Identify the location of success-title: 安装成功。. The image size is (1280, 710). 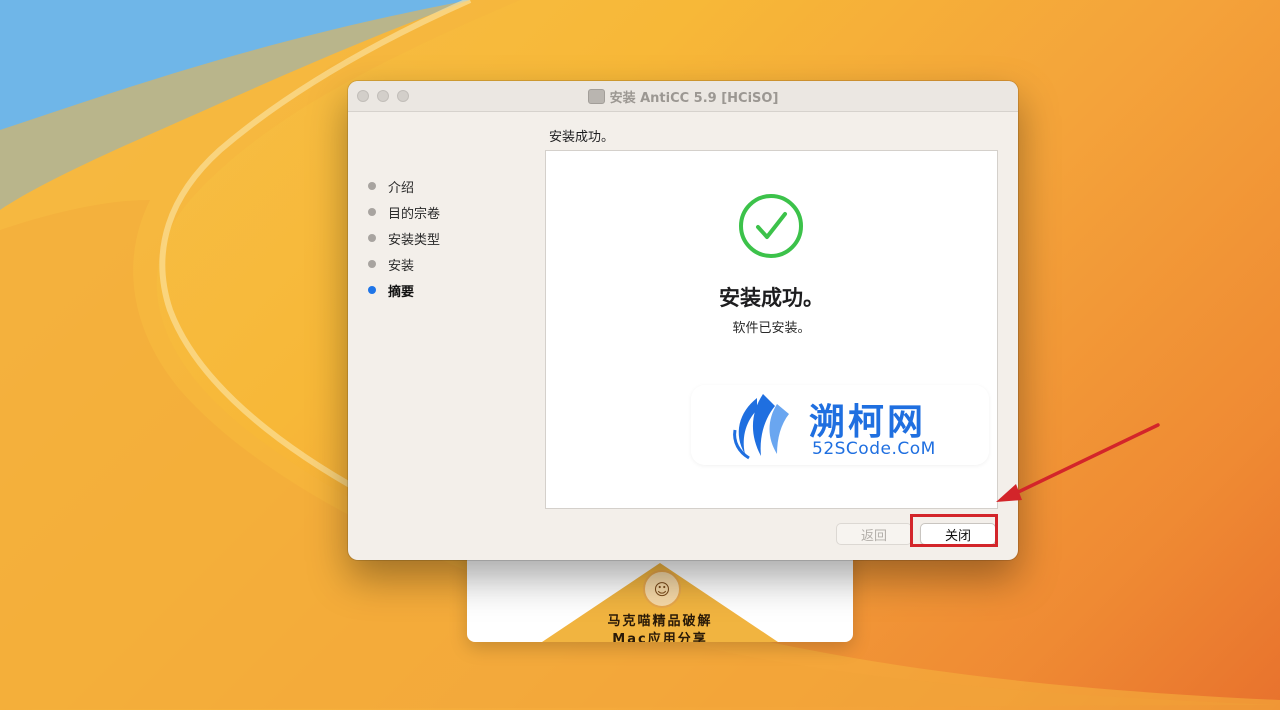
(771, 298).